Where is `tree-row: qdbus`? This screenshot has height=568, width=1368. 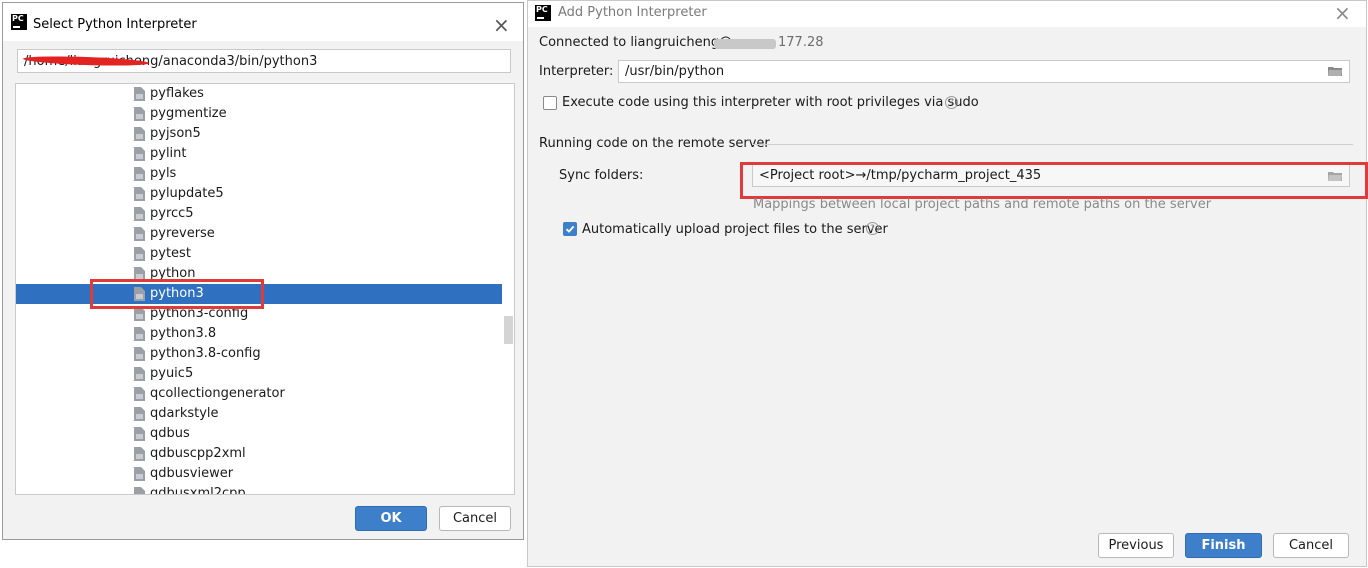 tree-row: qdbus is located at coordinates (259, 434).